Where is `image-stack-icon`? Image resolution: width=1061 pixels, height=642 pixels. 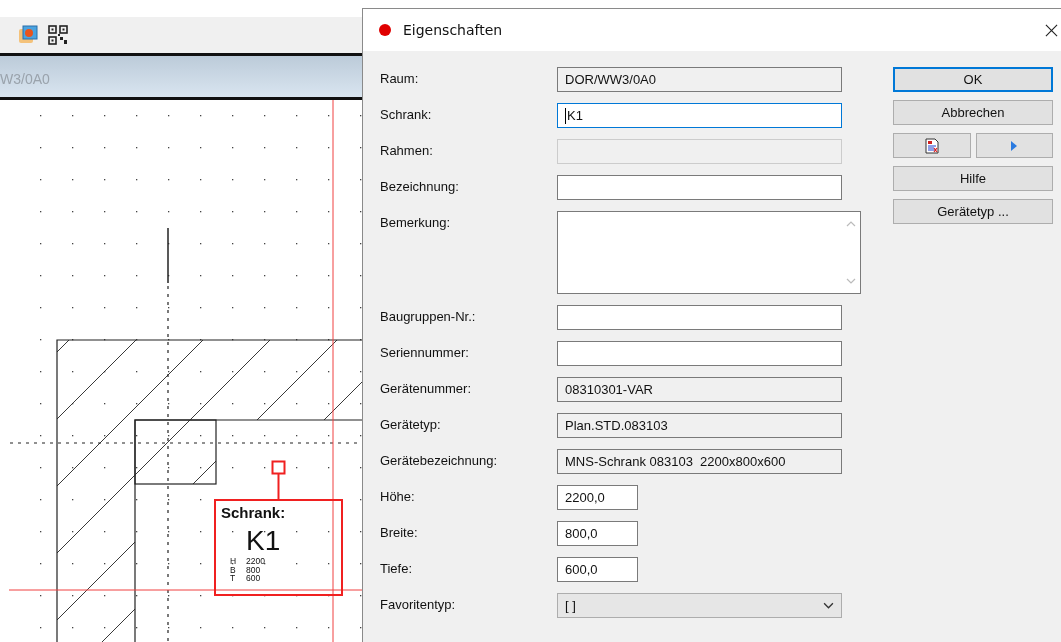 image-stack-icon is located at coordinates (28, 35).